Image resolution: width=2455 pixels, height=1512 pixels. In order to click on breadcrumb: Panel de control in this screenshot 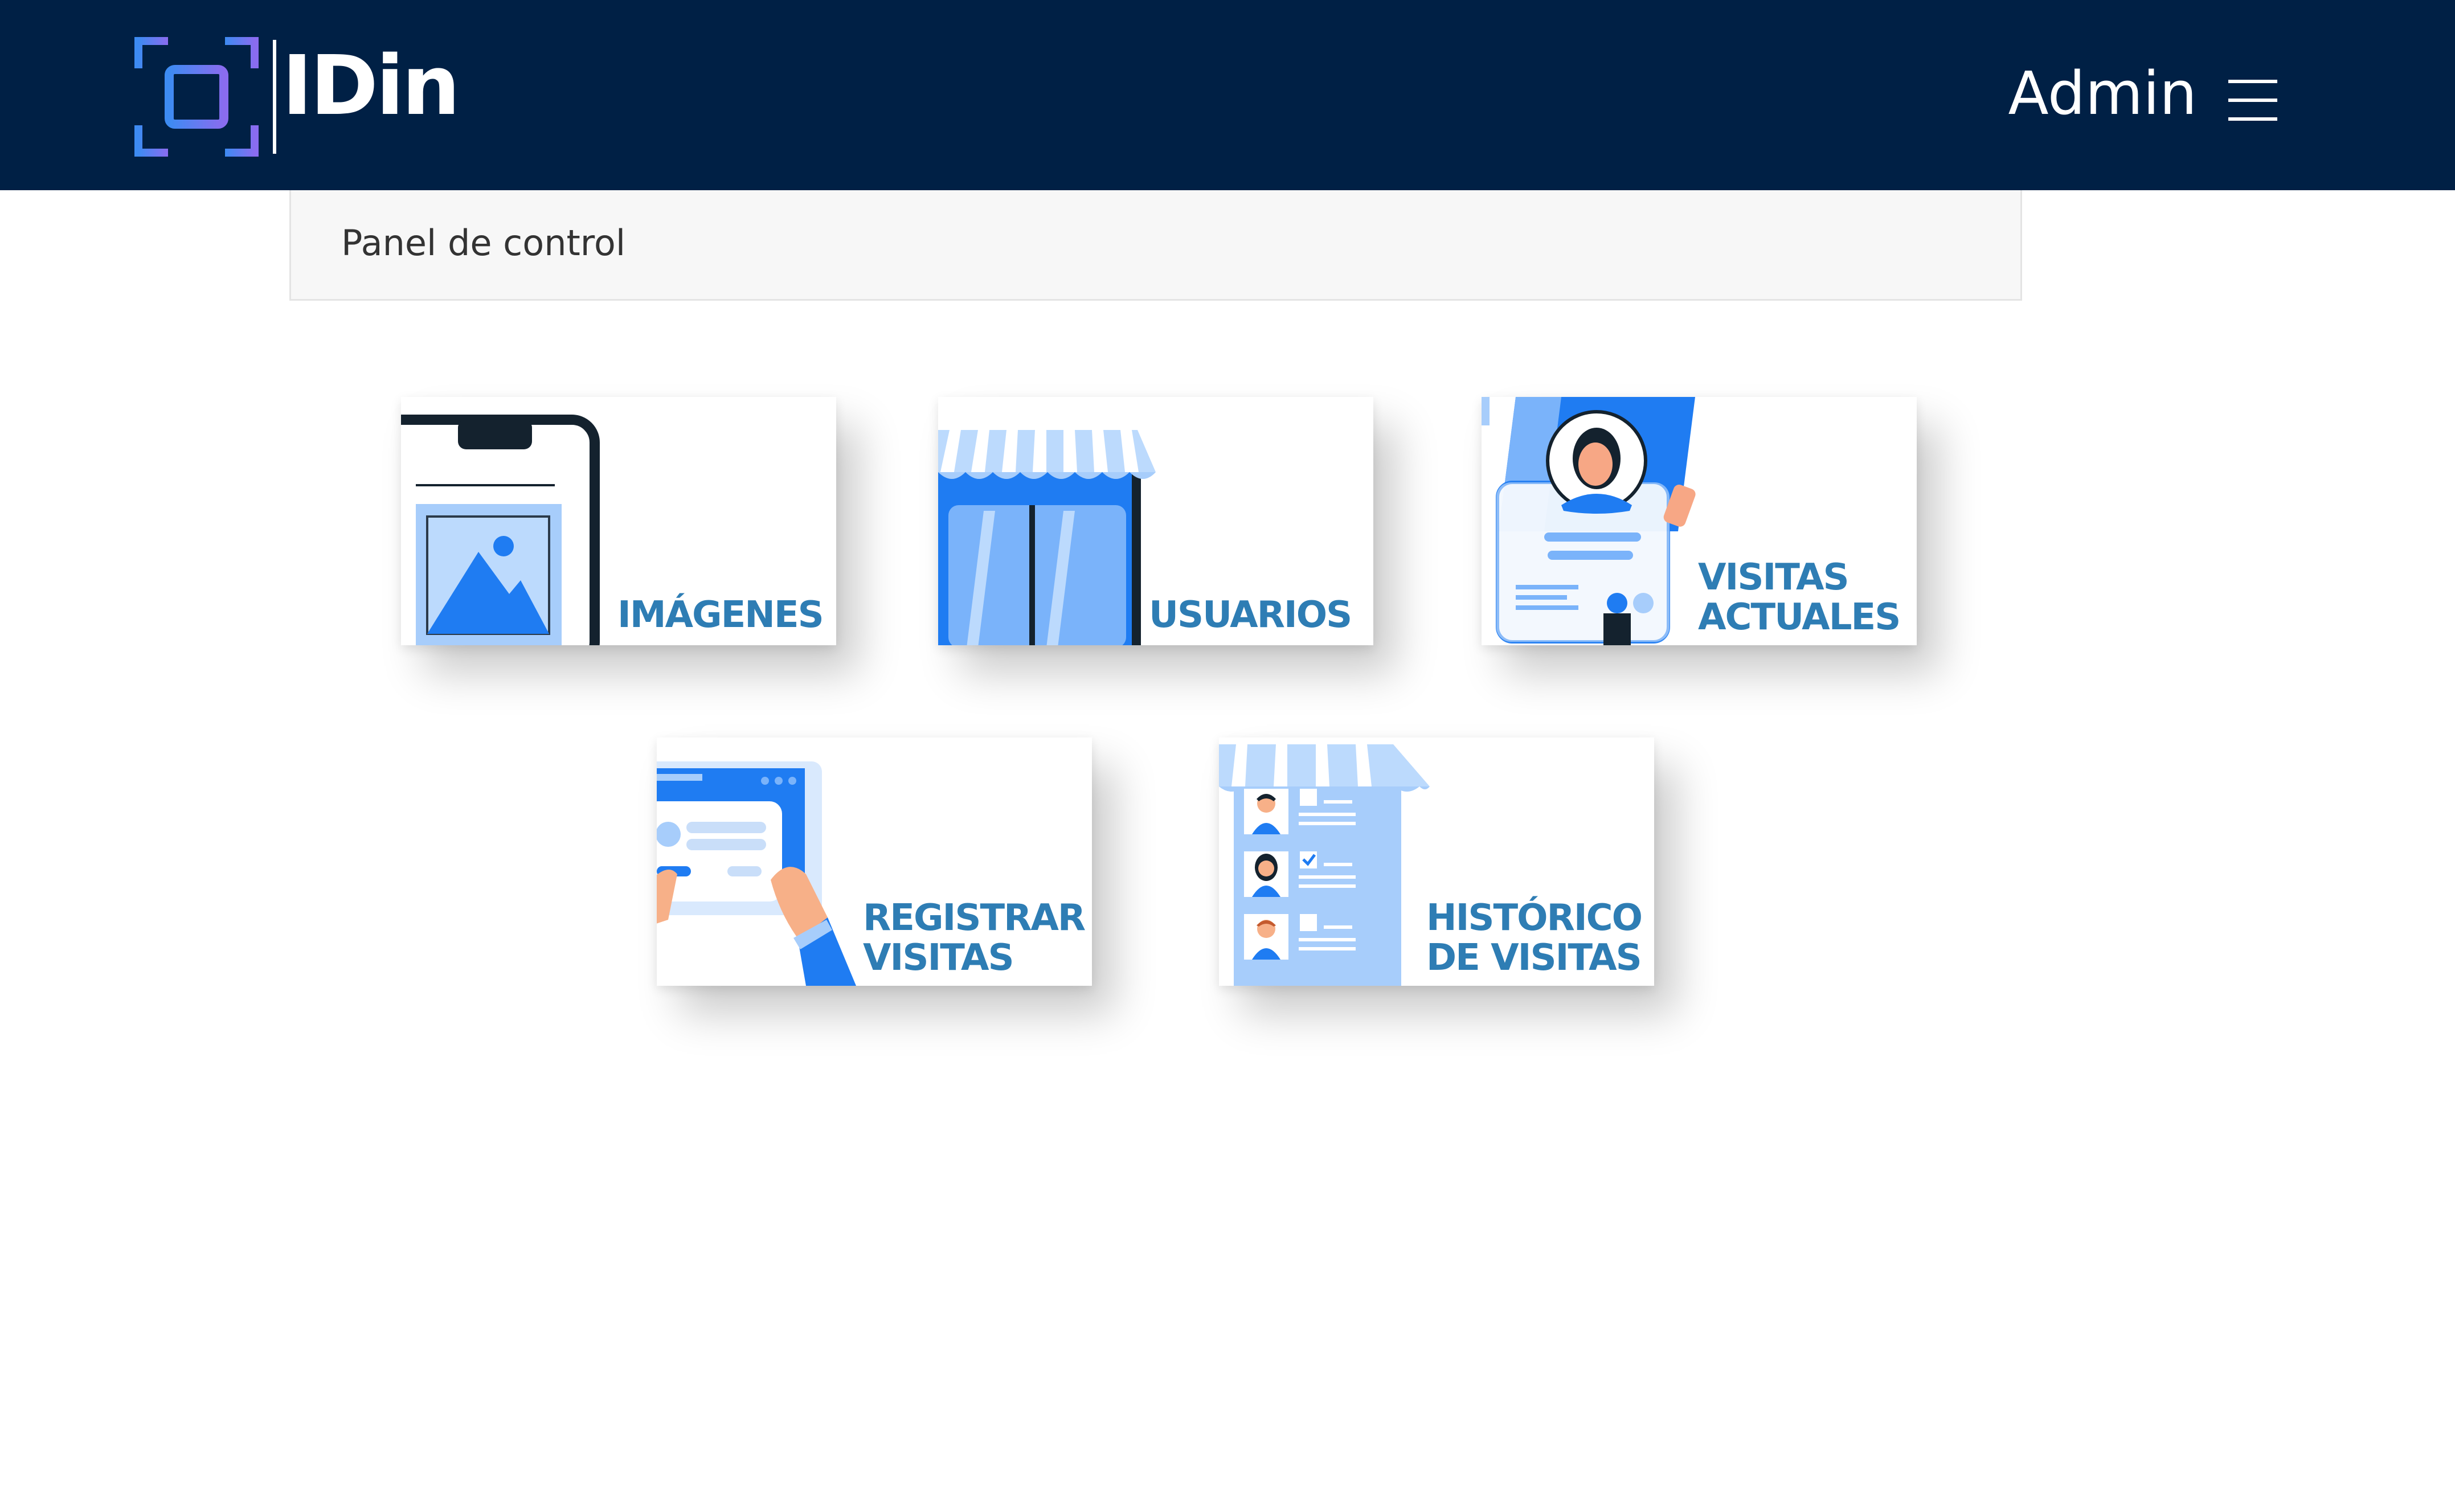, I will do `click(1155, 245)`.